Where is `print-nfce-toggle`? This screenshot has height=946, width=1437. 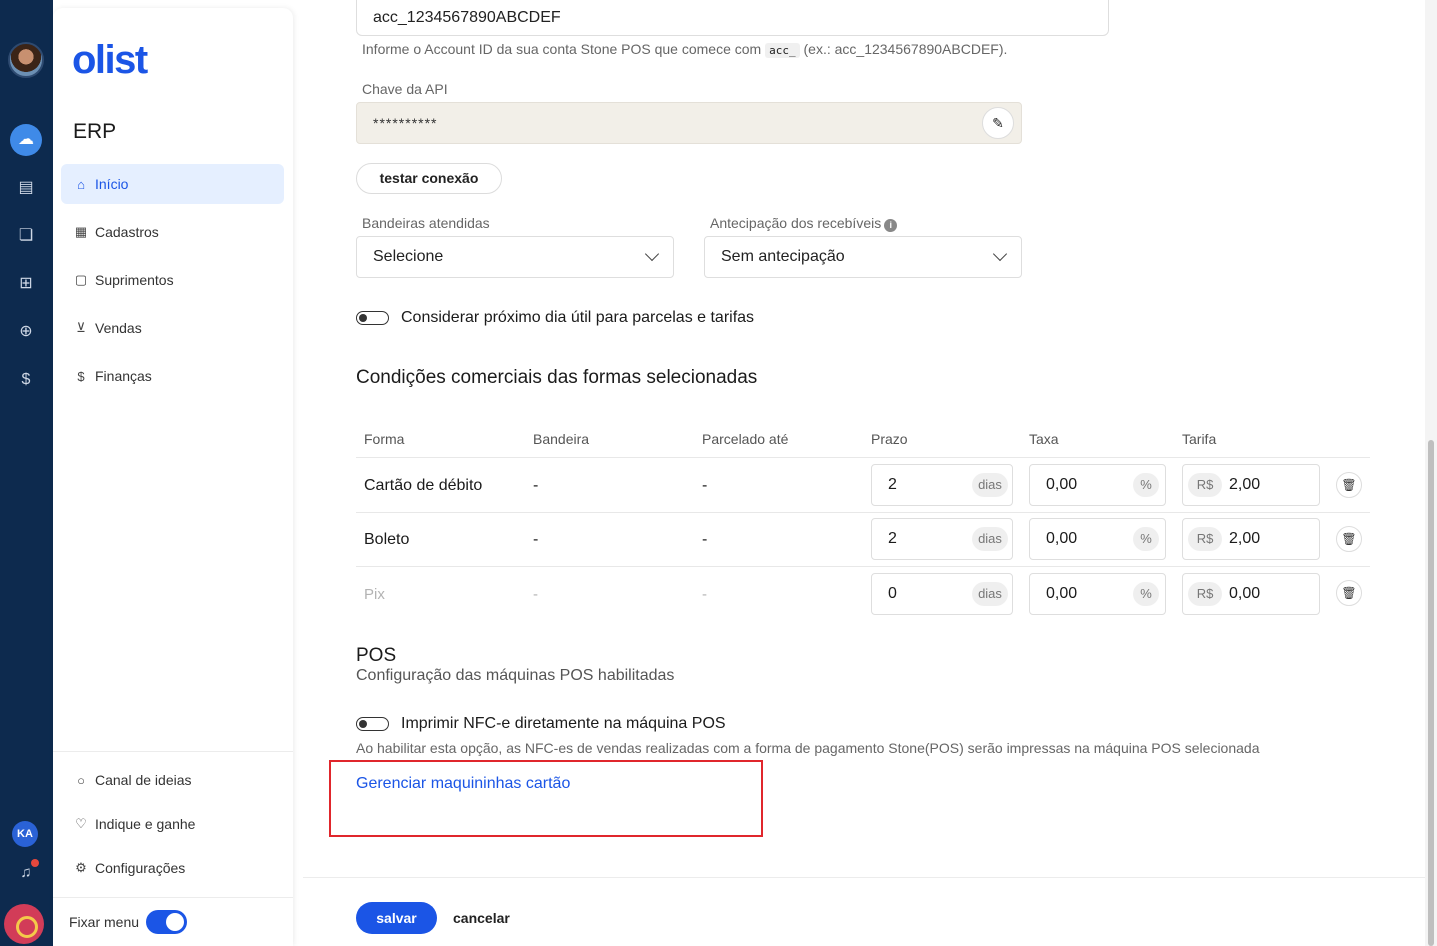 print-nfce-toggle is located at coordinates (372, 724).